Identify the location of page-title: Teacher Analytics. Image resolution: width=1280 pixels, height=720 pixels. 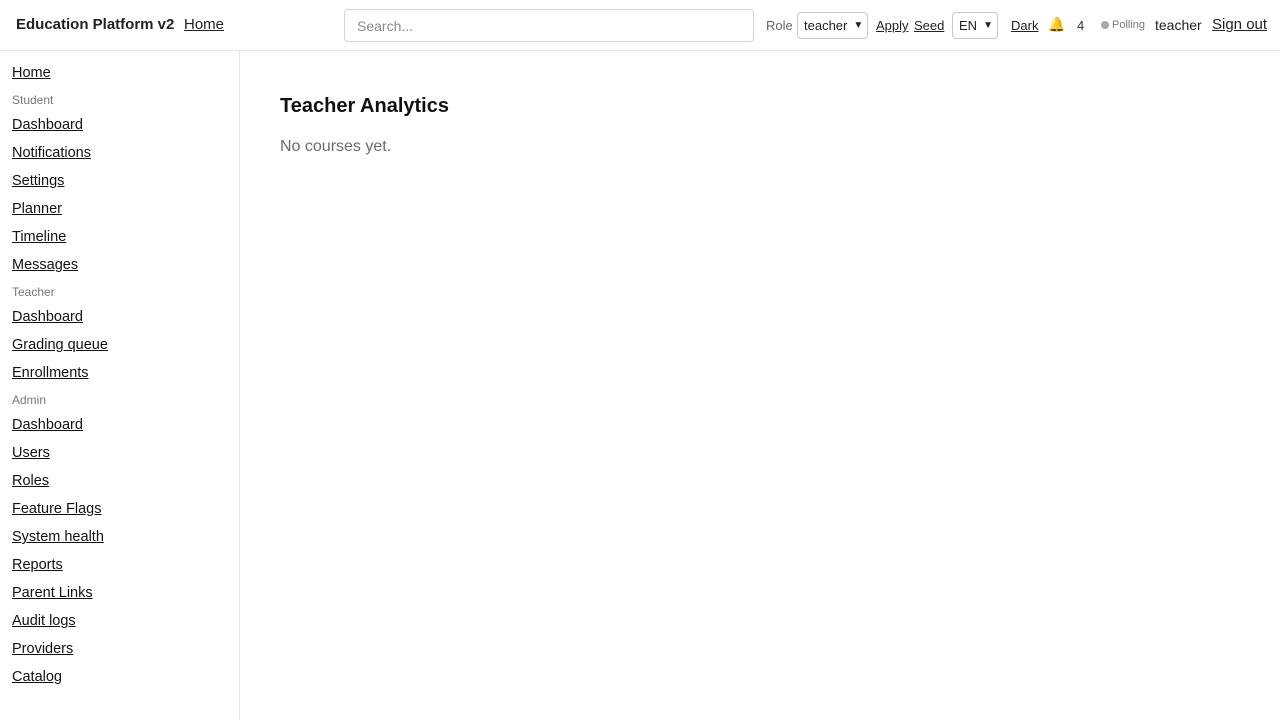
(364, 106).